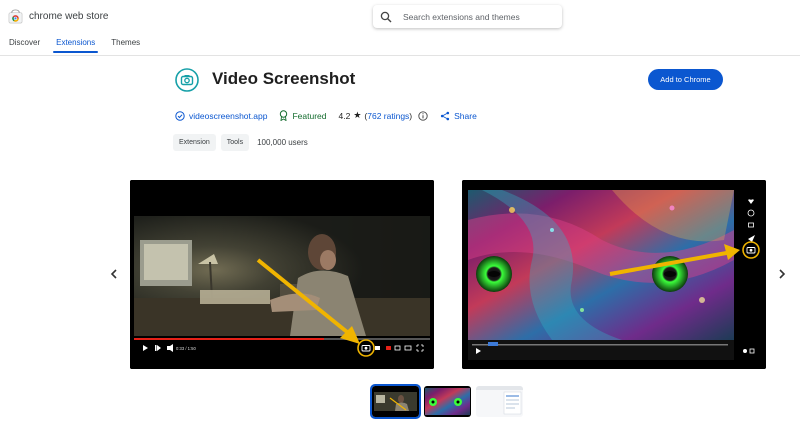 The width and height of the screenshot is (800, 427). Describe the element at coordinates (445, 116) in the screenshot. I see `share-icon` at that location.